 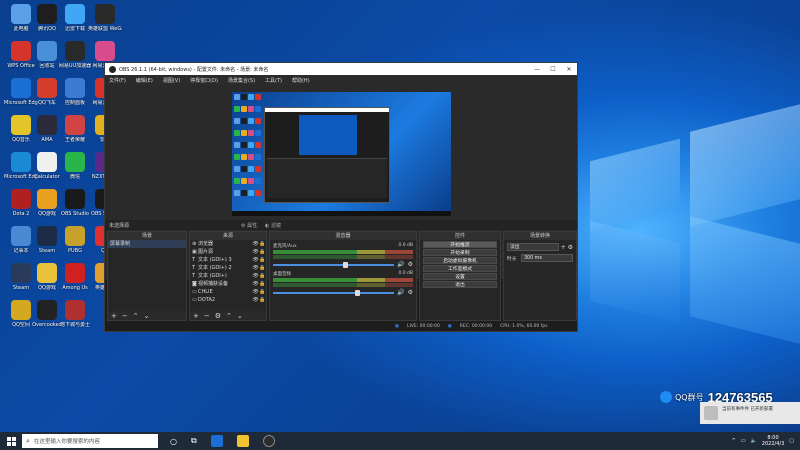 I want to click on duration-input: 300 ms, so click(x=547, y=258).